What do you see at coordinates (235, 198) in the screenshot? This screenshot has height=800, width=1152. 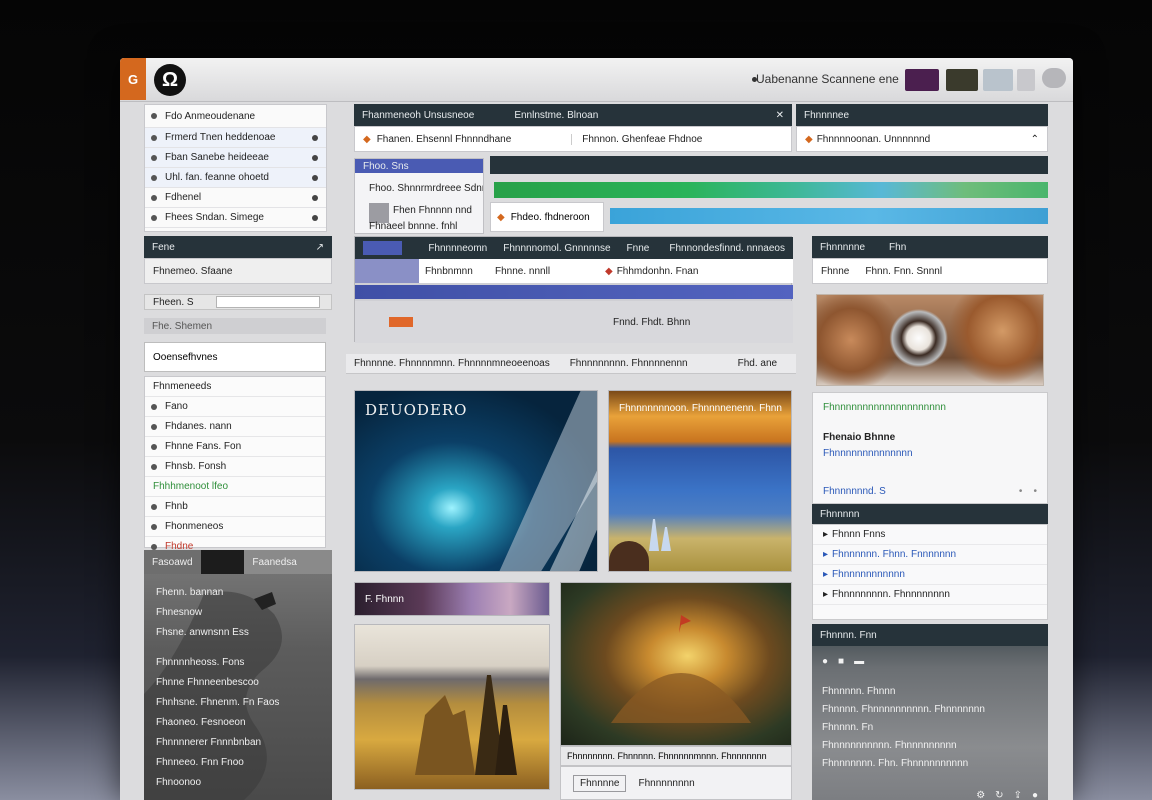 I see `left-nav-item: Fdhenel` at bounding box center [235, 198].